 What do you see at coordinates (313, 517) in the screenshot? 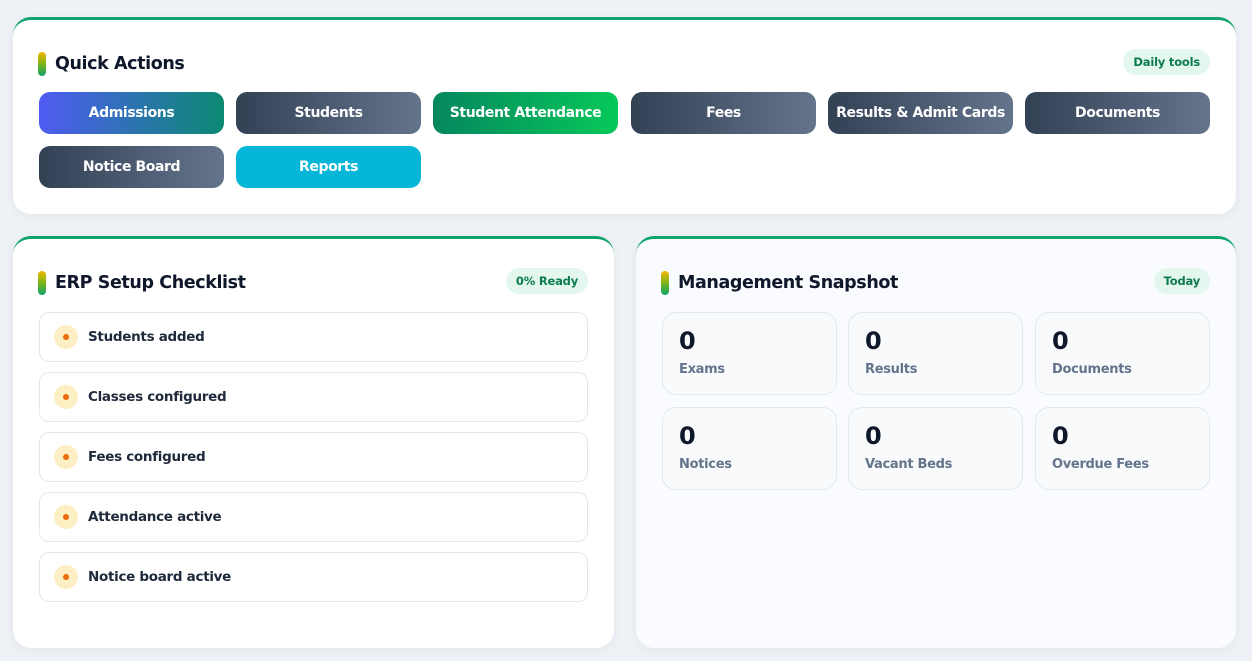
I see `checklist-item: Attendance active` at bounding box center [313, 517].